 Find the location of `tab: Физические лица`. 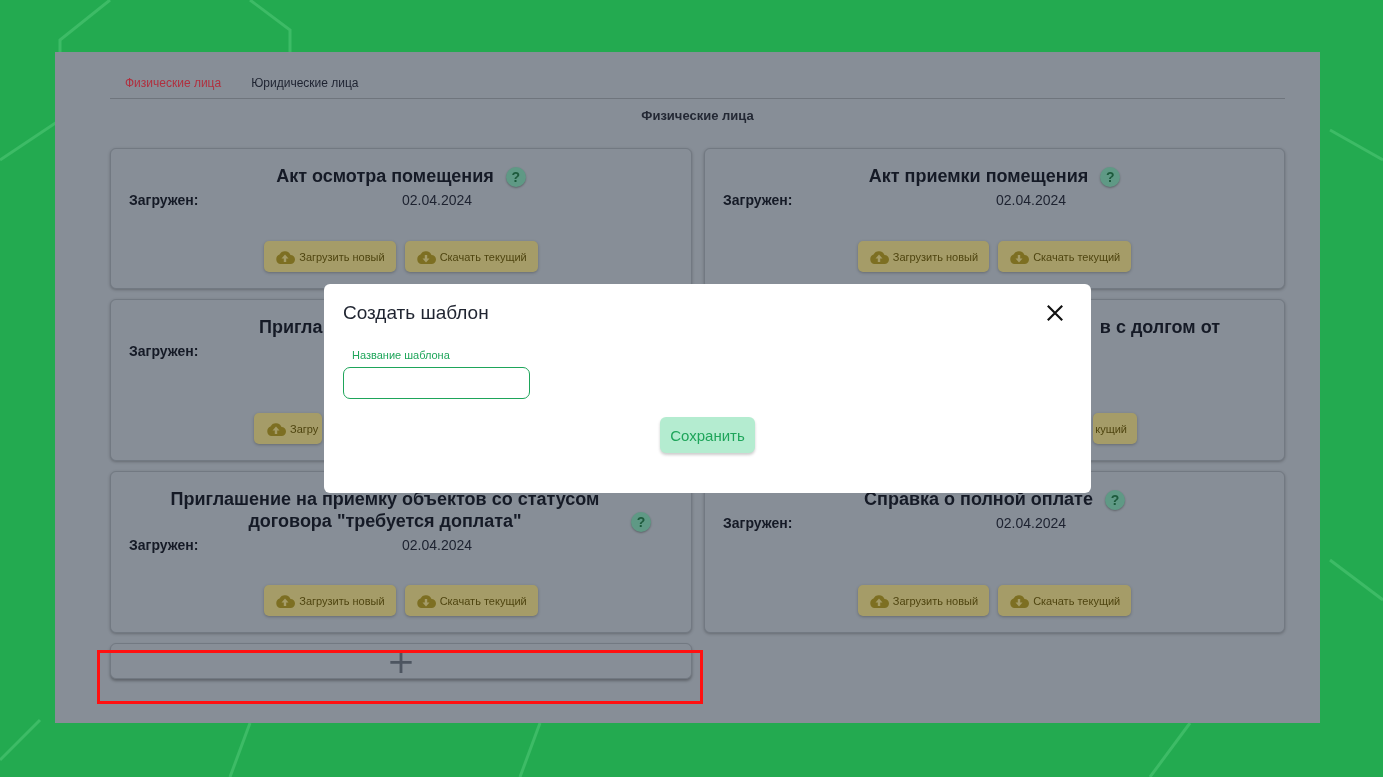

tab: Физические лица is located at coordinates (173, 87).